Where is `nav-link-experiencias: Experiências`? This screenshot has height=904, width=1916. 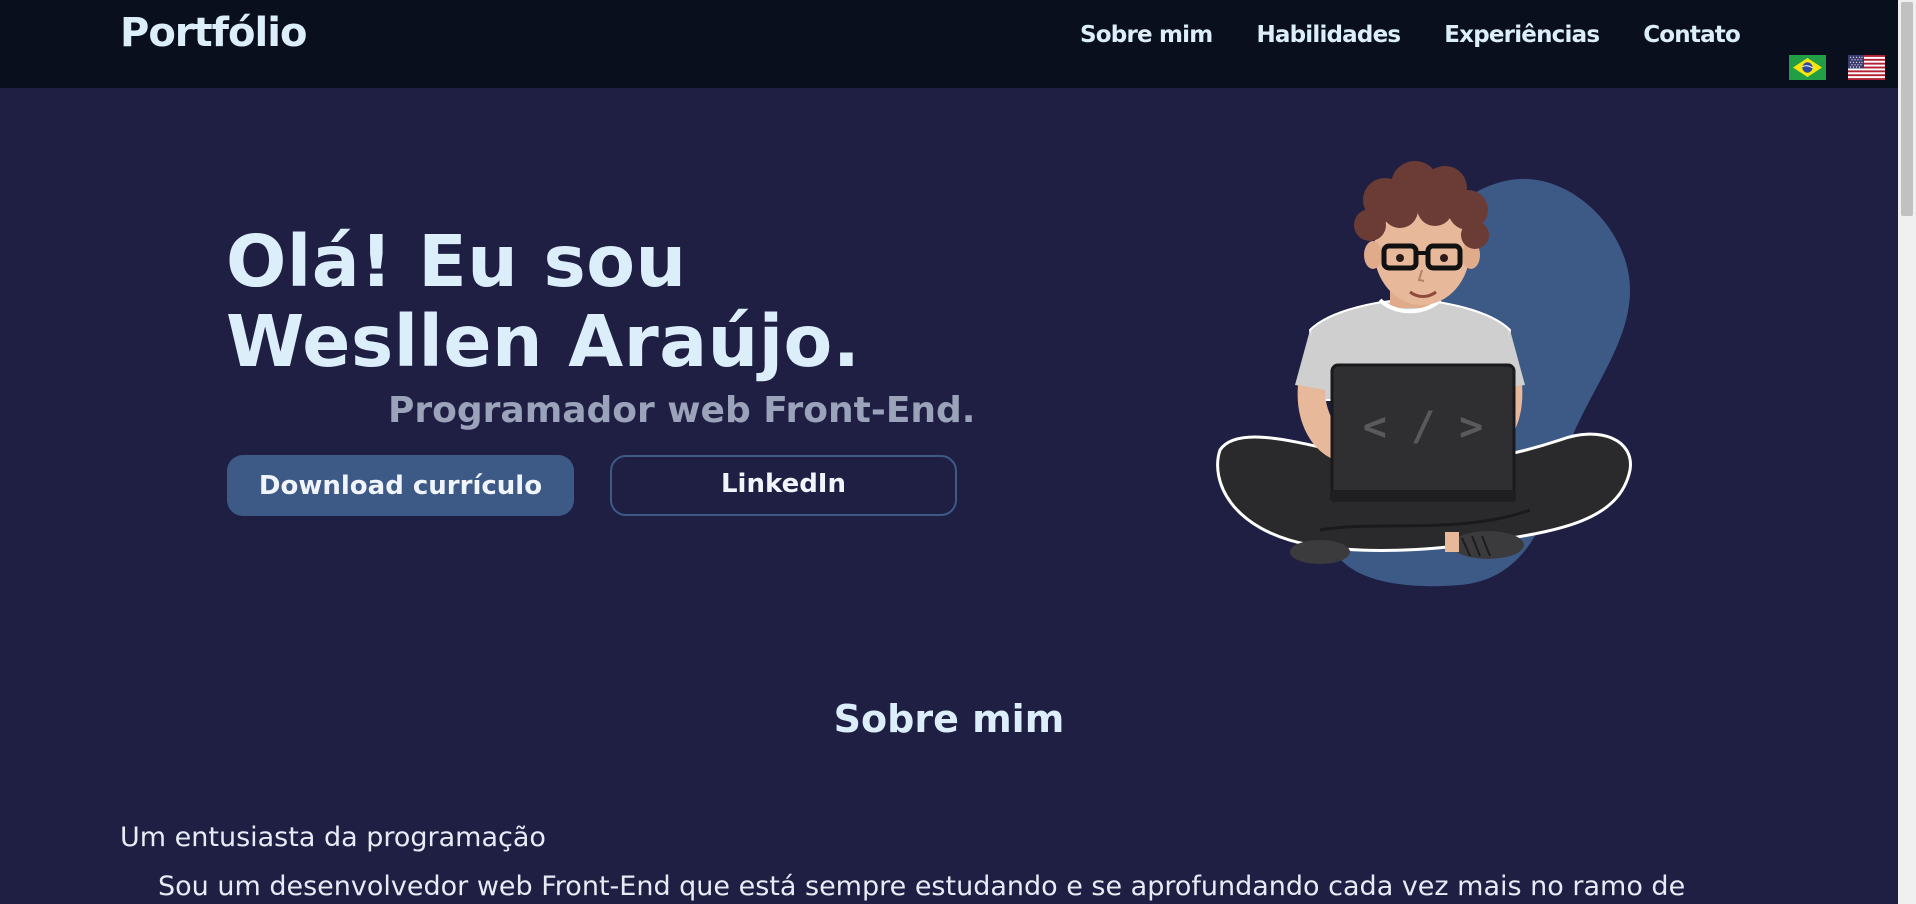
nav-link-experiencias: Experiências is located at coordinates (1522, 35).